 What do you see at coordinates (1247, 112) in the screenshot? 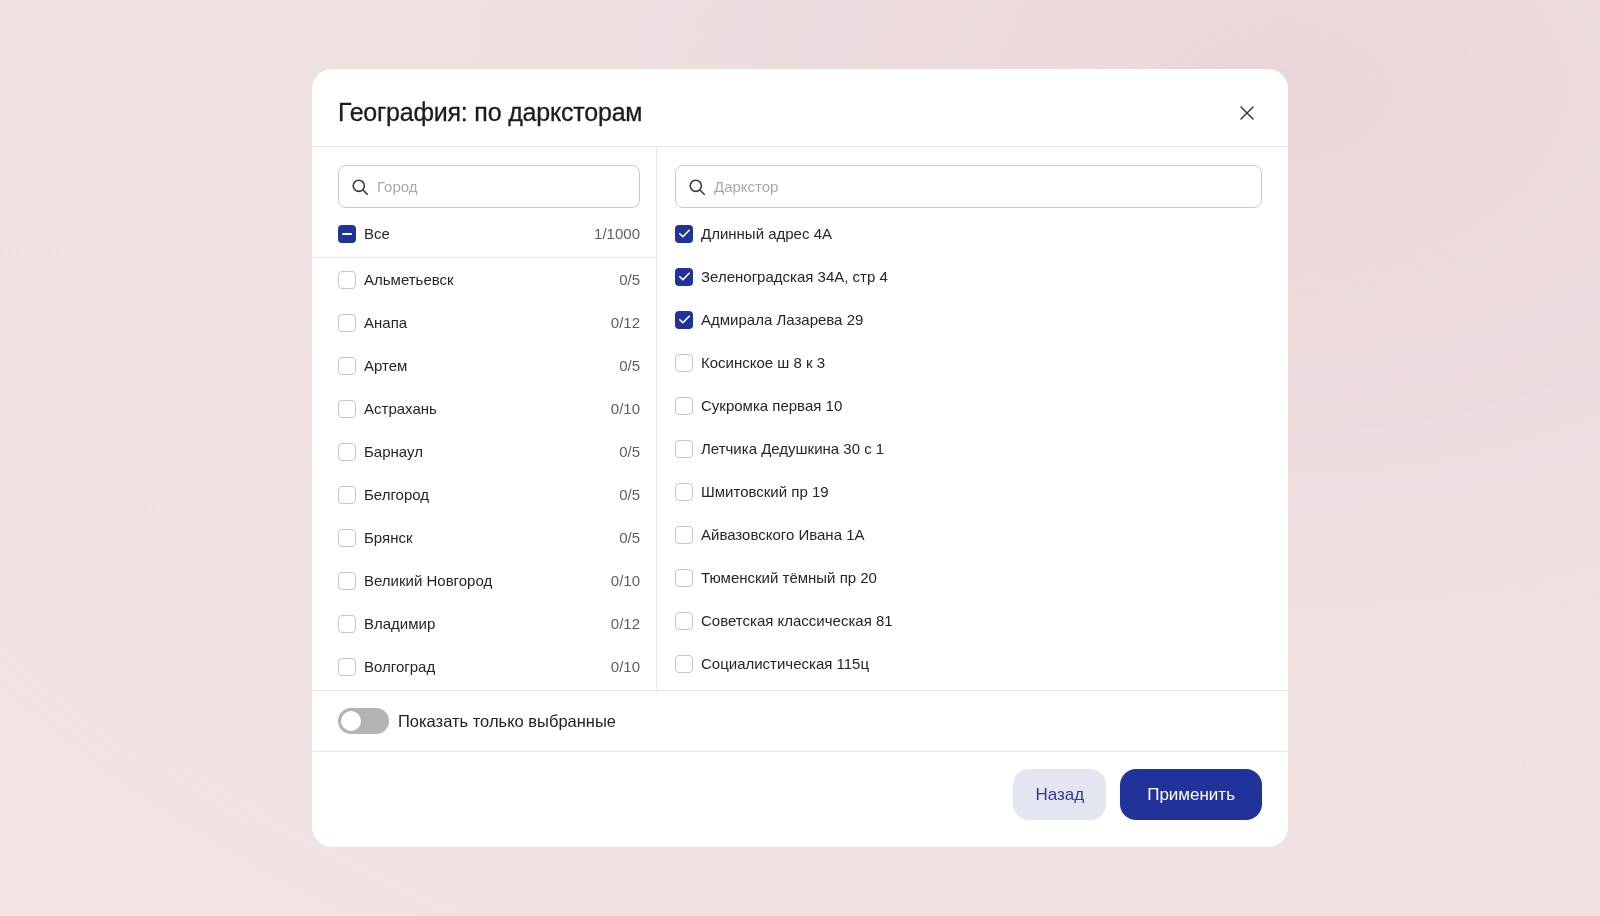
I see `close-icon` at bounding box center [1247, 112].